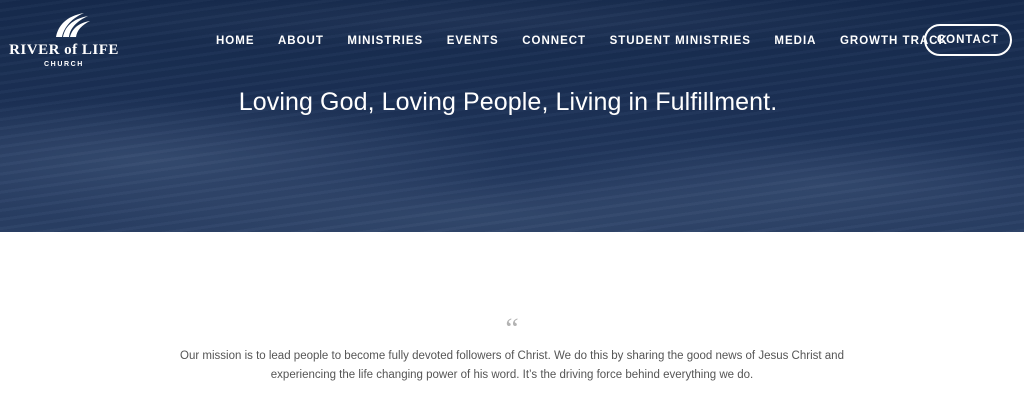 This screenshot has width=1024, height=402. What do you see at coordinates (473, 41) in the screenshot?
I see `nav-events: EVENTS` at bounding box center [473, 41].